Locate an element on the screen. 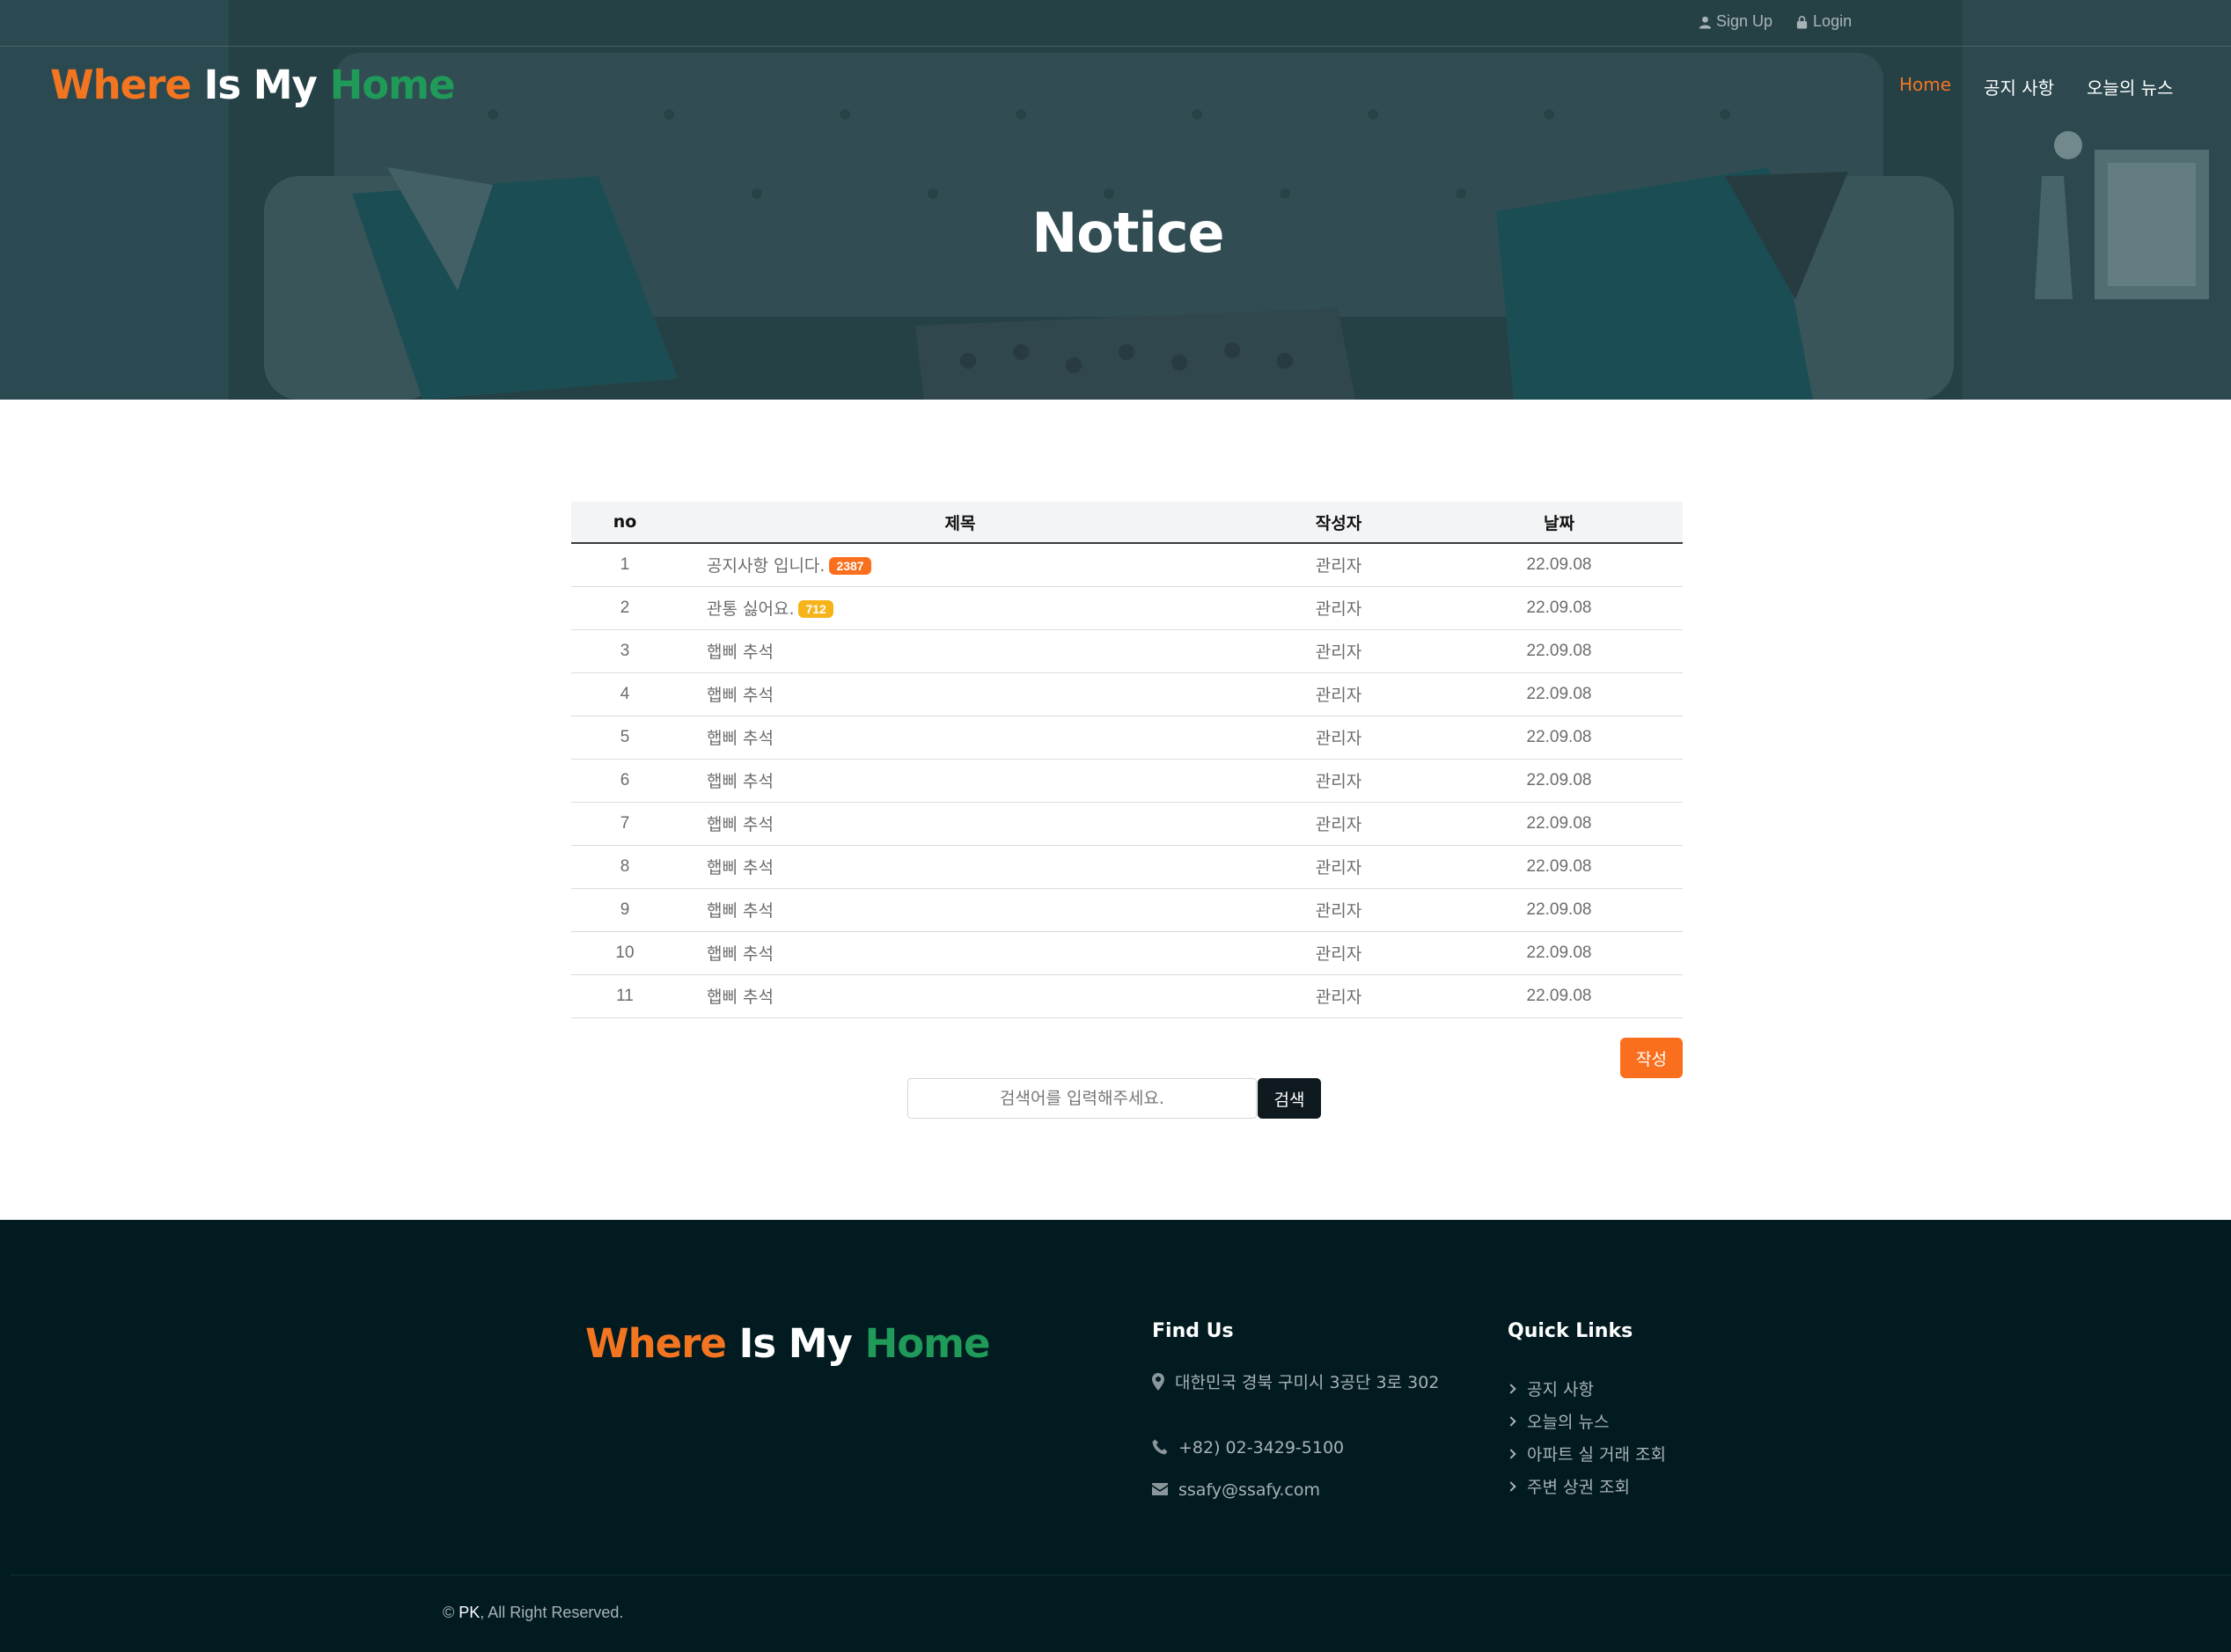 The height and width of the screenshot is (1652, 2231). search-button: 검색 is located at coordinates (1289, 1098).